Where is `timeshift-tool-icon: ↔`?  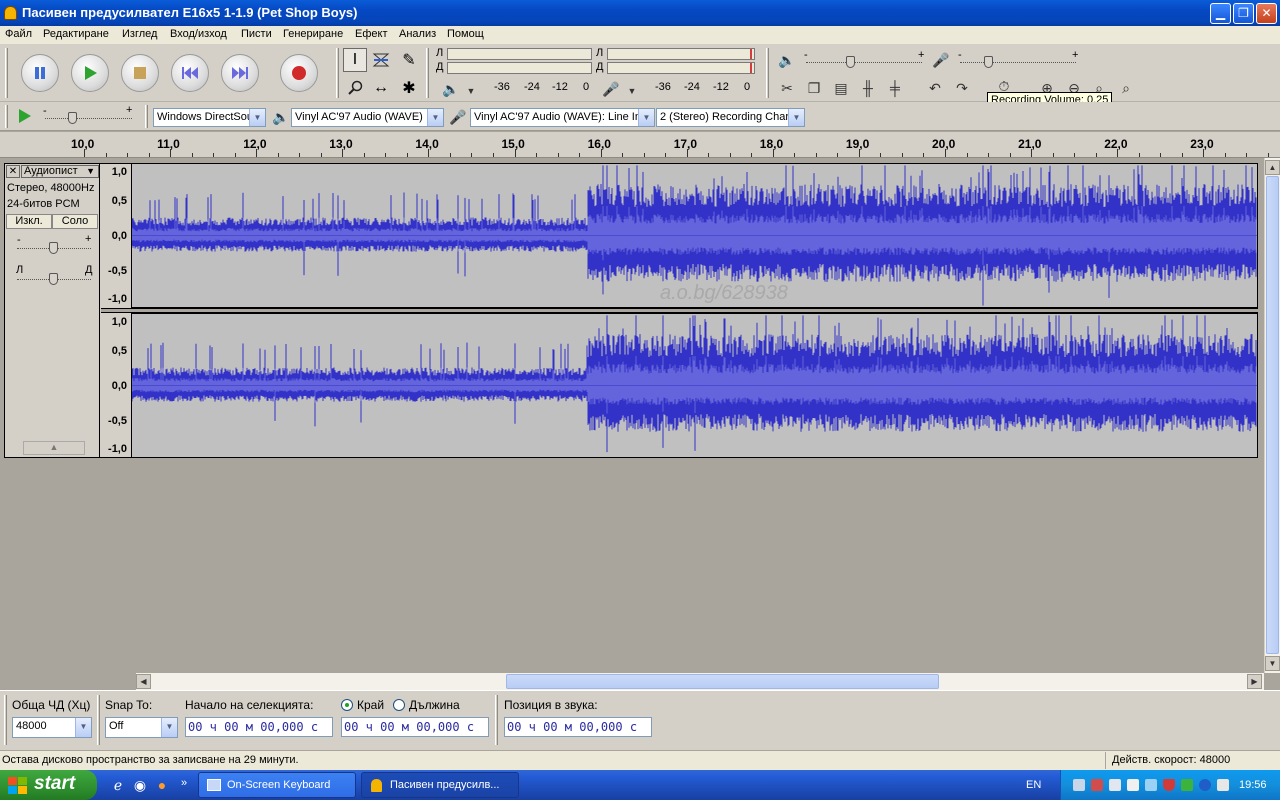
timeshift-tool-icon: ↔ is located at coordinates (381, 88).